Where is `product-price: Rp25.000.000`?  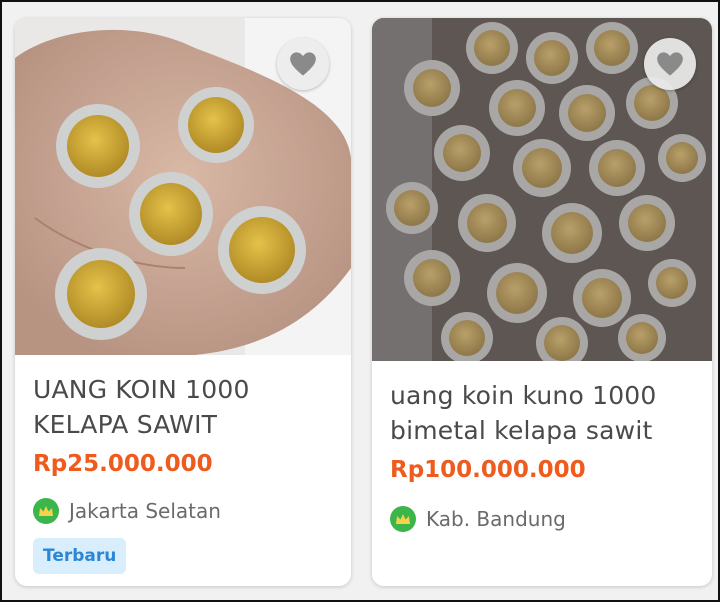 product-price: Rp25.000.000 is located at coordinates (123, 464).